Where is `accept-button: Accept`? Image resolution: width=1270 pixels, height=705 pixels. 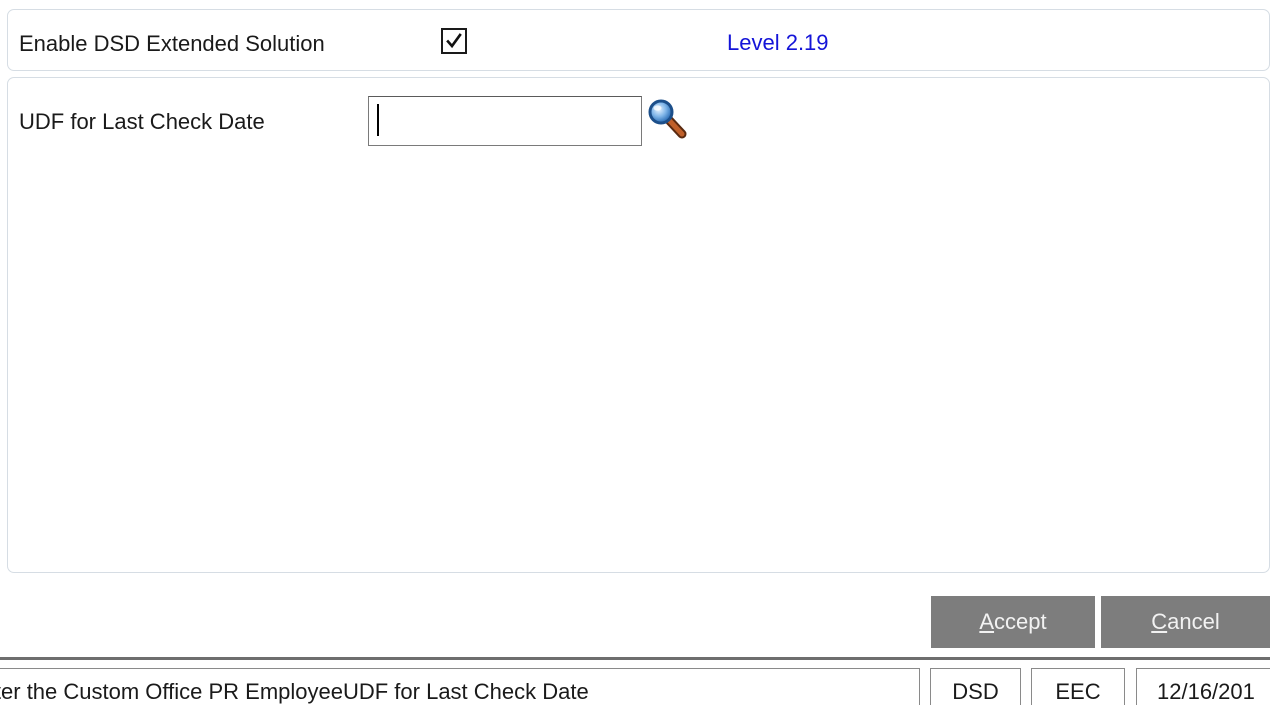
accept-button: Accept is located at coordinates (1013, 622).